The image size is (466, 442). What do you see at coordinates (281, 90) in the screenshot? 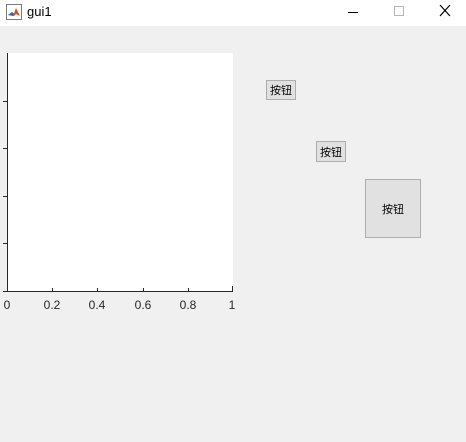
I see `push-button-1: 按钮` at bounding box center [281, 90].